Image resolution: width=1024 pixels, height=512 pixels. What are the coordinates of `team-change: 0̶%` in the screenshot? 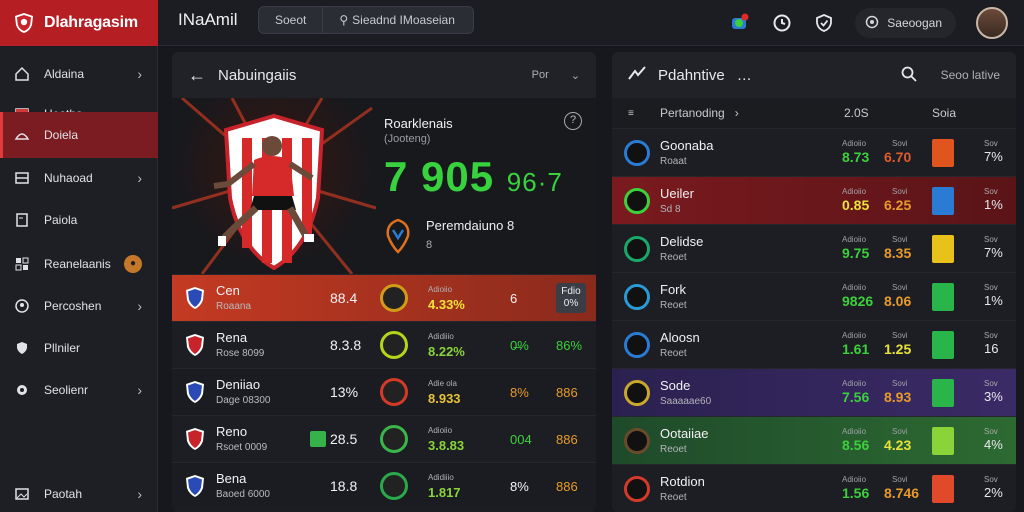 It's located at (519, 345).